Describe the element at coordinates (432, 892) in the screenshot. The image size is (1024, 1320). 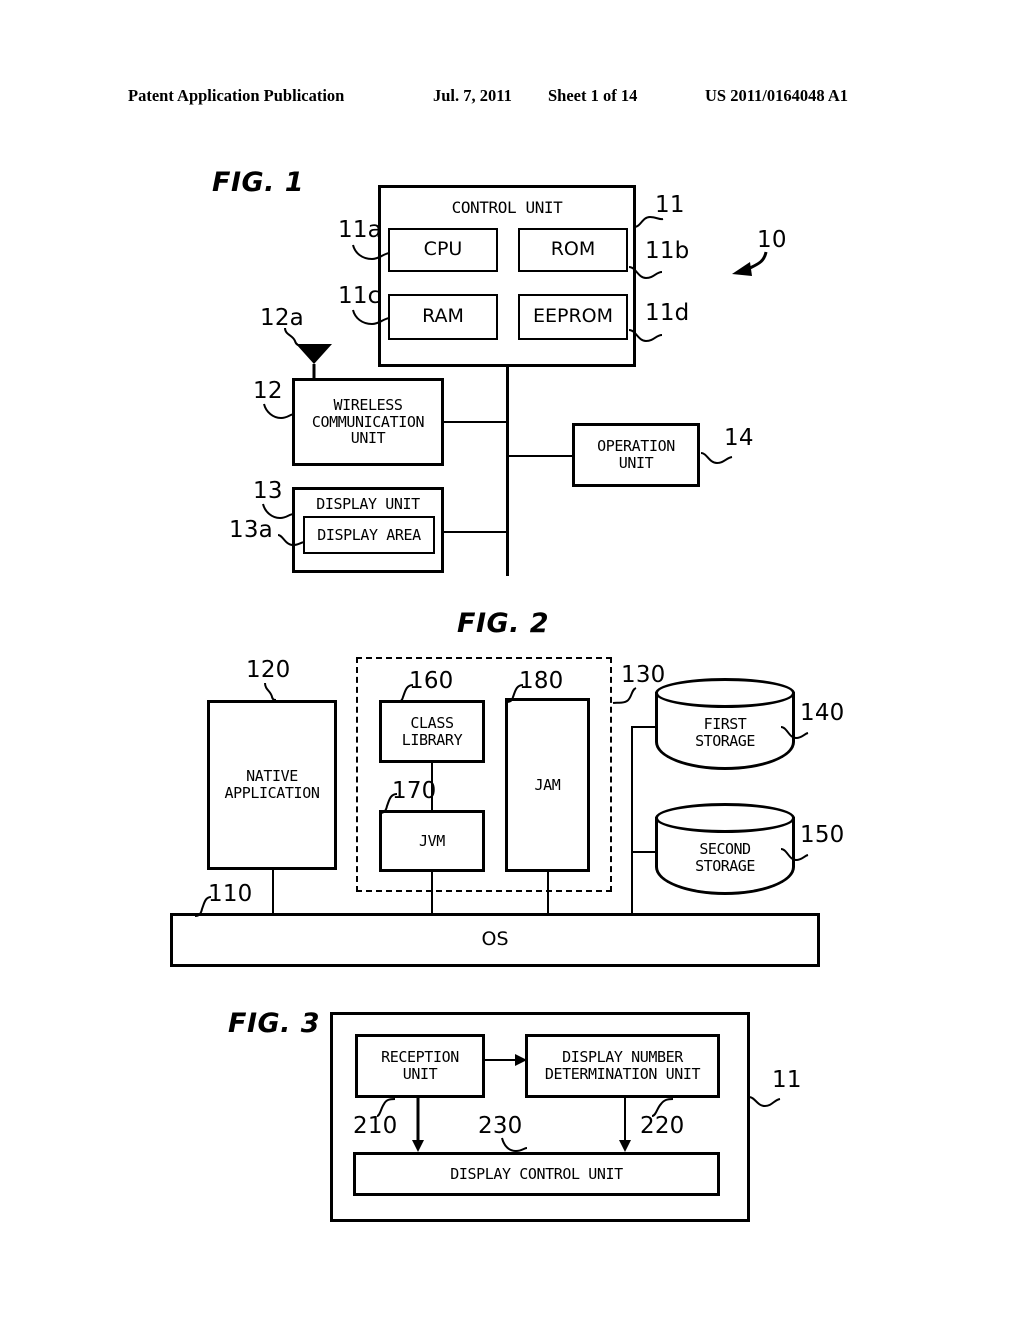
I see `jvm-to-os-line` at that location.